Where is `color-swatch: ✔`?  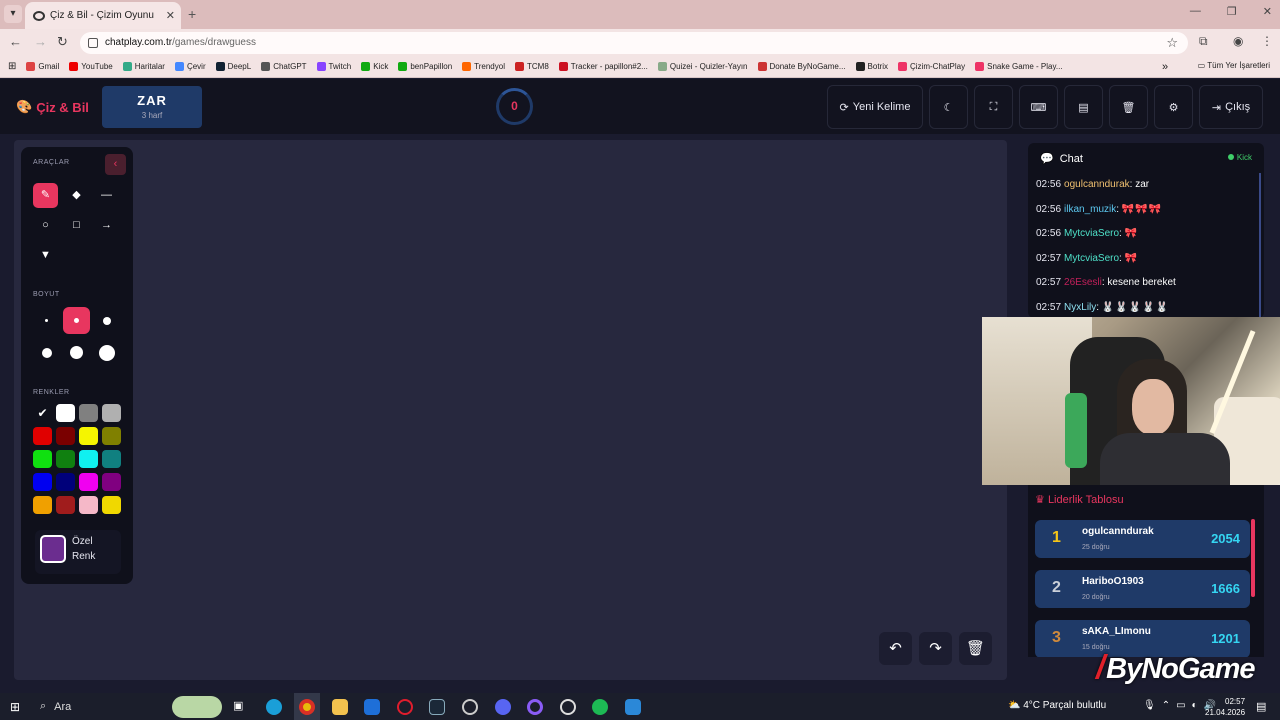
color-swatch: ✔ is located at coordinates (42, 413).